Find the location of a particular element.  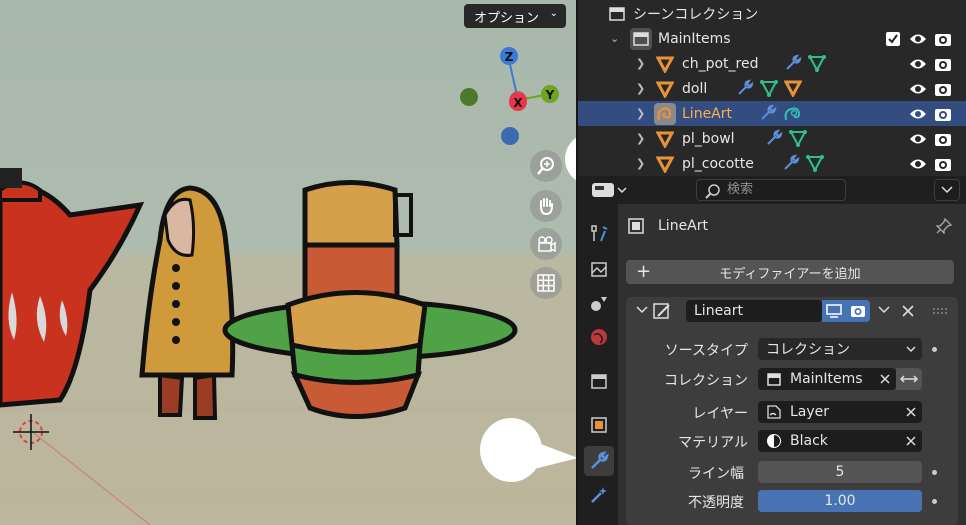

tab-object is located at coordinates (599, 425).